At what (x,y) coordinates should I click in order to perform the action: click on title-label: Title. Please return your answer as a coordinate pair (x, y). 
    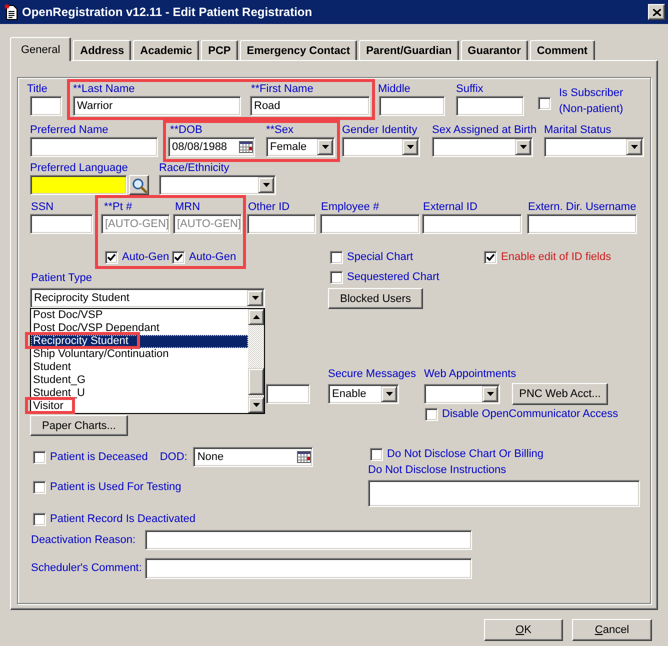
    Looking at the image, I should click on (37, 89).